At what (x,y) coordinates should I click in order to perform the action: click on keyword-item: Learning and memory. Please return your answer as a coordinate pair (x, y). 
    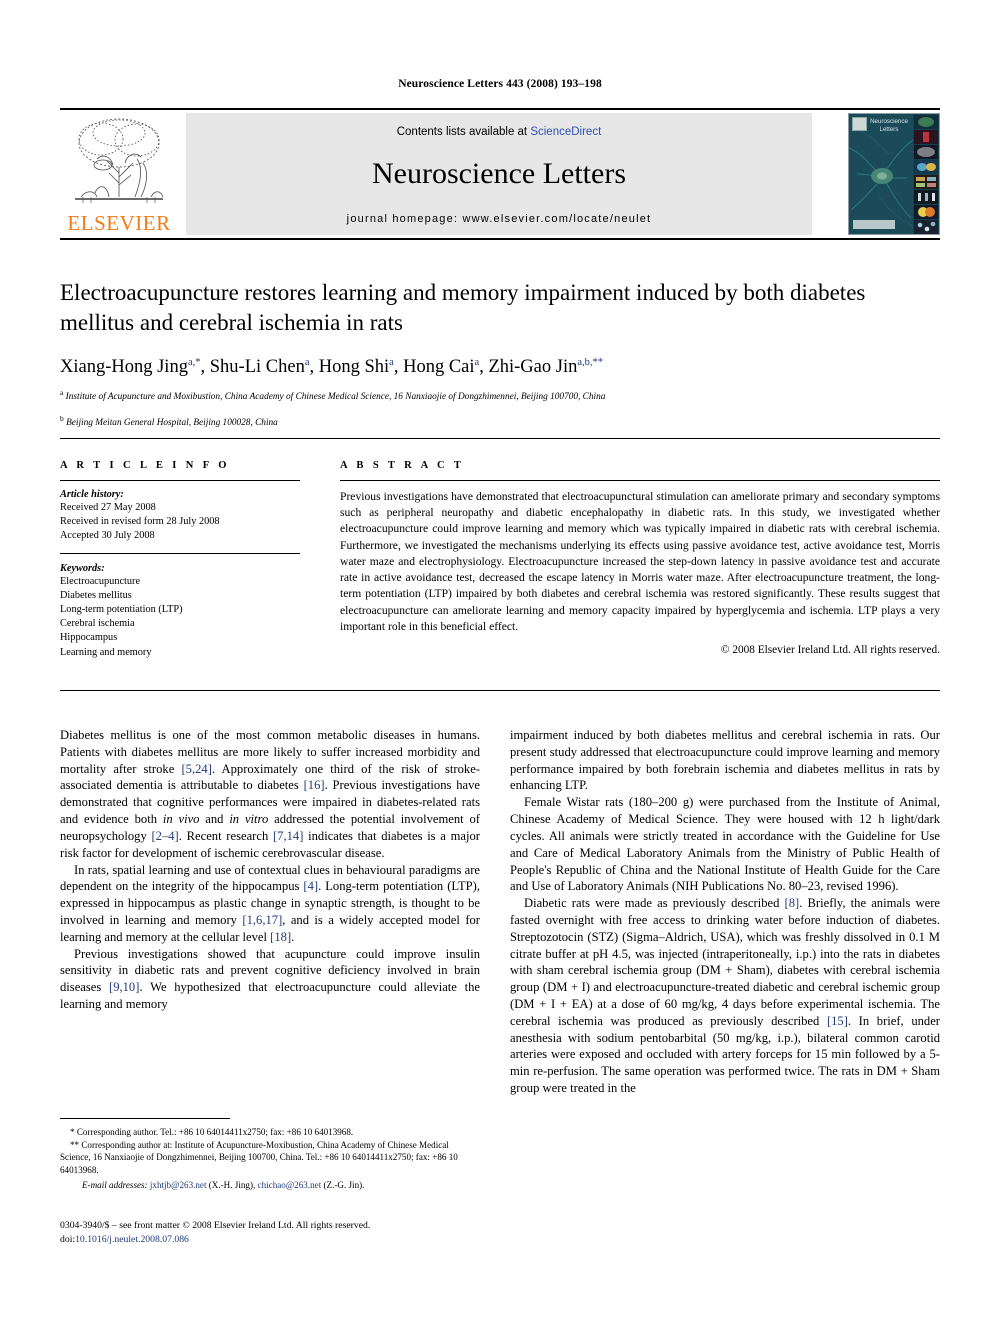
    Looking at the image, I should click on (106, 652).